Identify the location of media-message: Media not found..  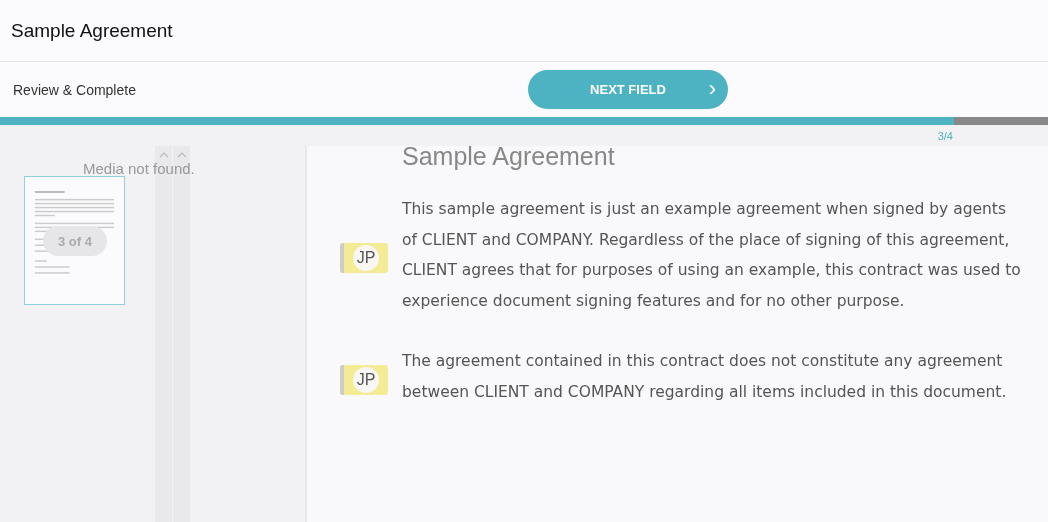
(139, 168).